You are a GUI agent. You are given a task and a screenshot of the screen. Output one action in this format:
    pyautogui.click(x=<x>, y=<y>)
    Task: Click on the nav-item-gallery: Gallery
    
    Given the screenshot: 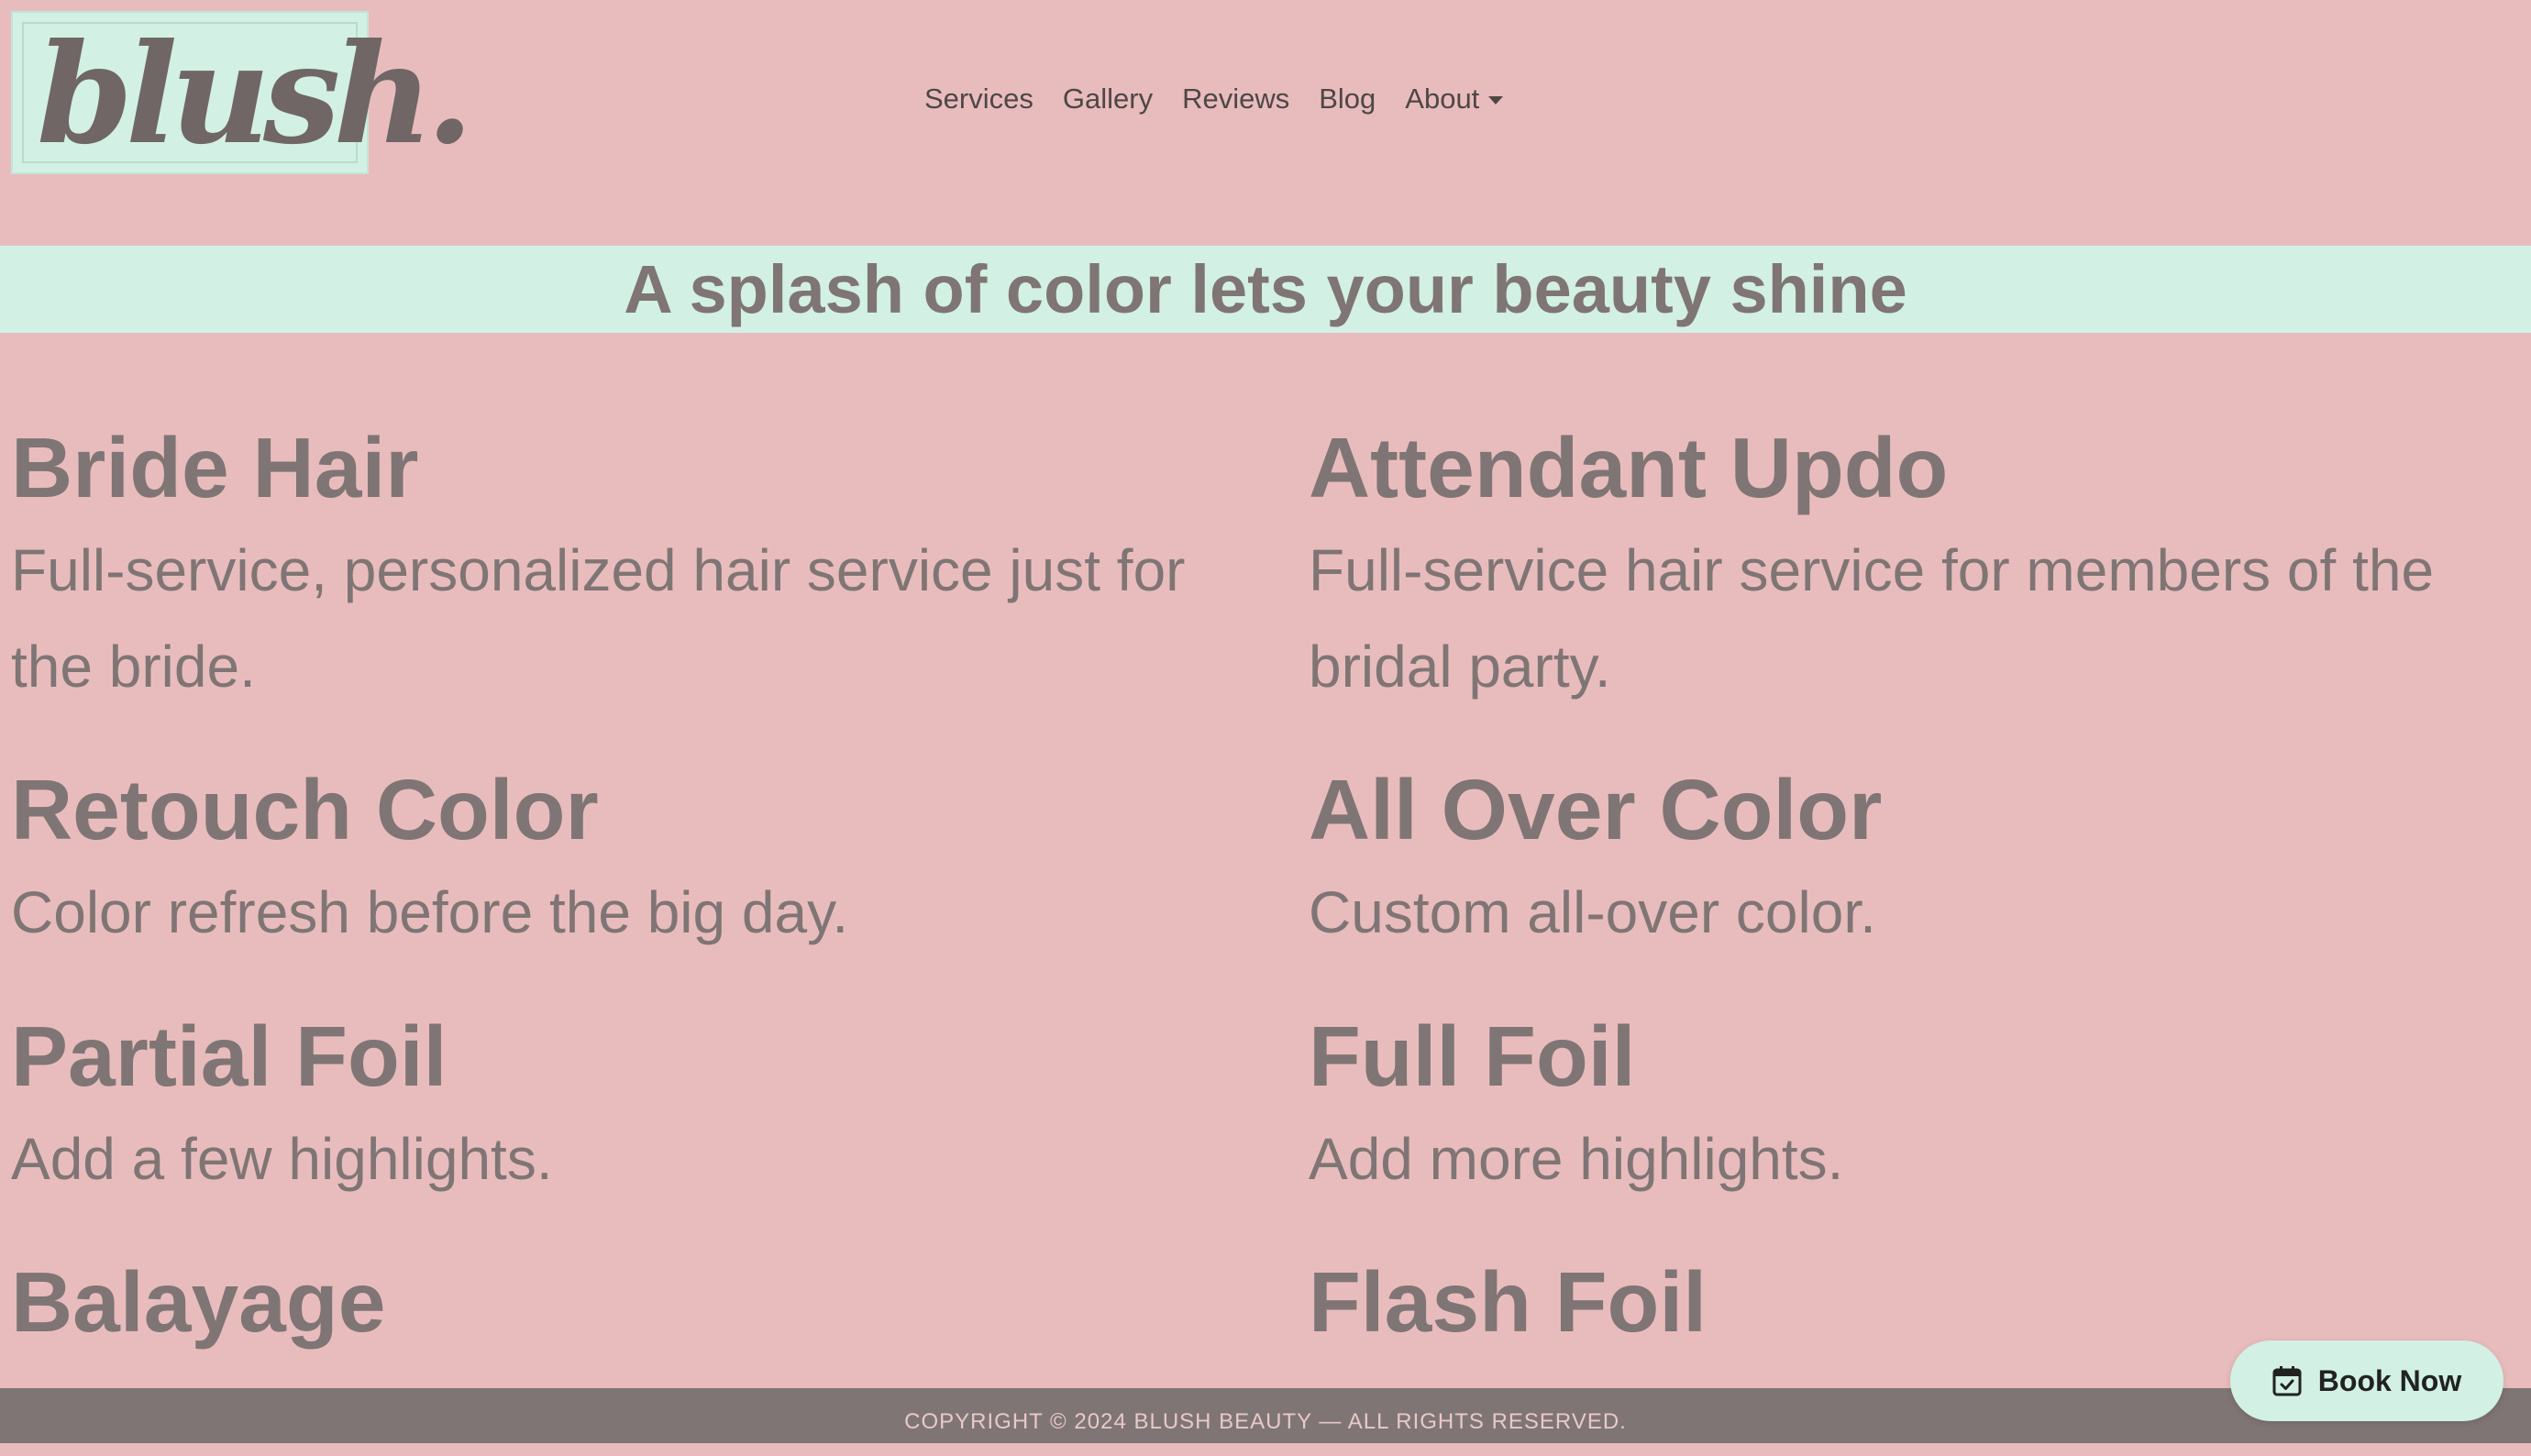 What is the action you would take?
    pyautogui.click(x=1108, y=99)
    